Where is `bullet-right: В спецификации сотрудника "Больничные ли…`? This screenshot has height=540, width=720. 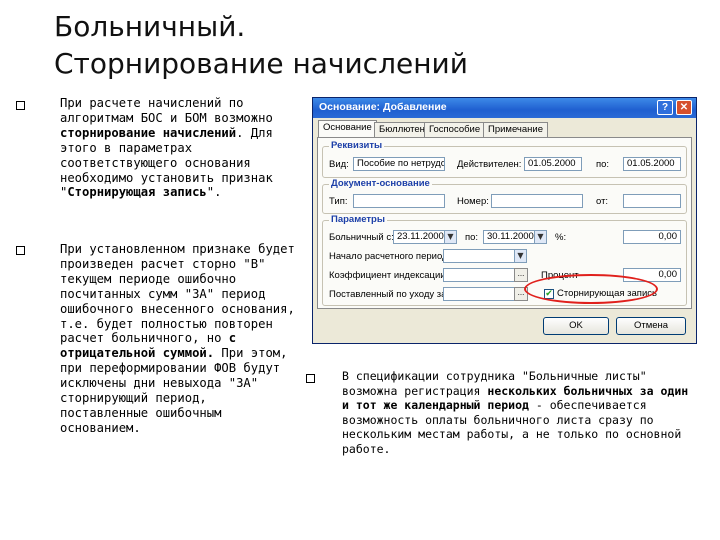
bullet-right: В спецификации сотрудника "Больничные ли… is located at coordinates (517, 413).